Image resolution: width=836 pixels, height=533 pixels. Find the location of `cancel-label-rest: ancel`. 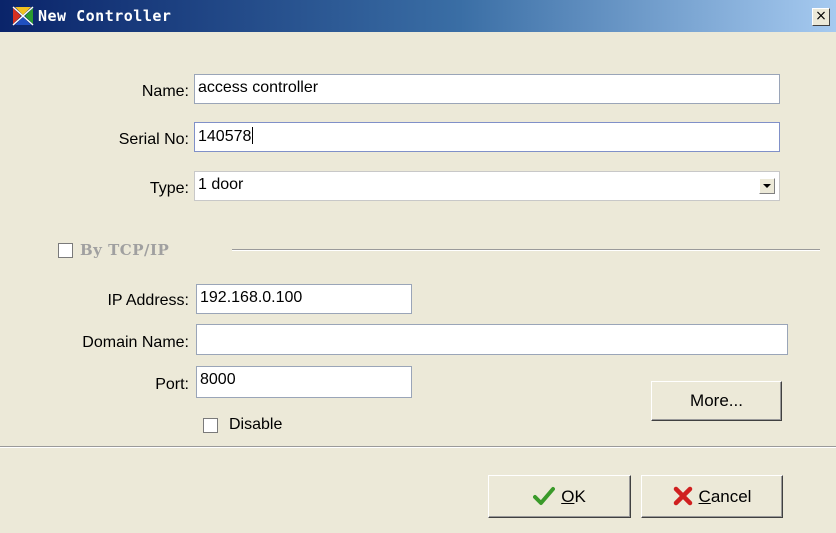

cancel-label-rest: ancel is located at coordinates (731, 496).